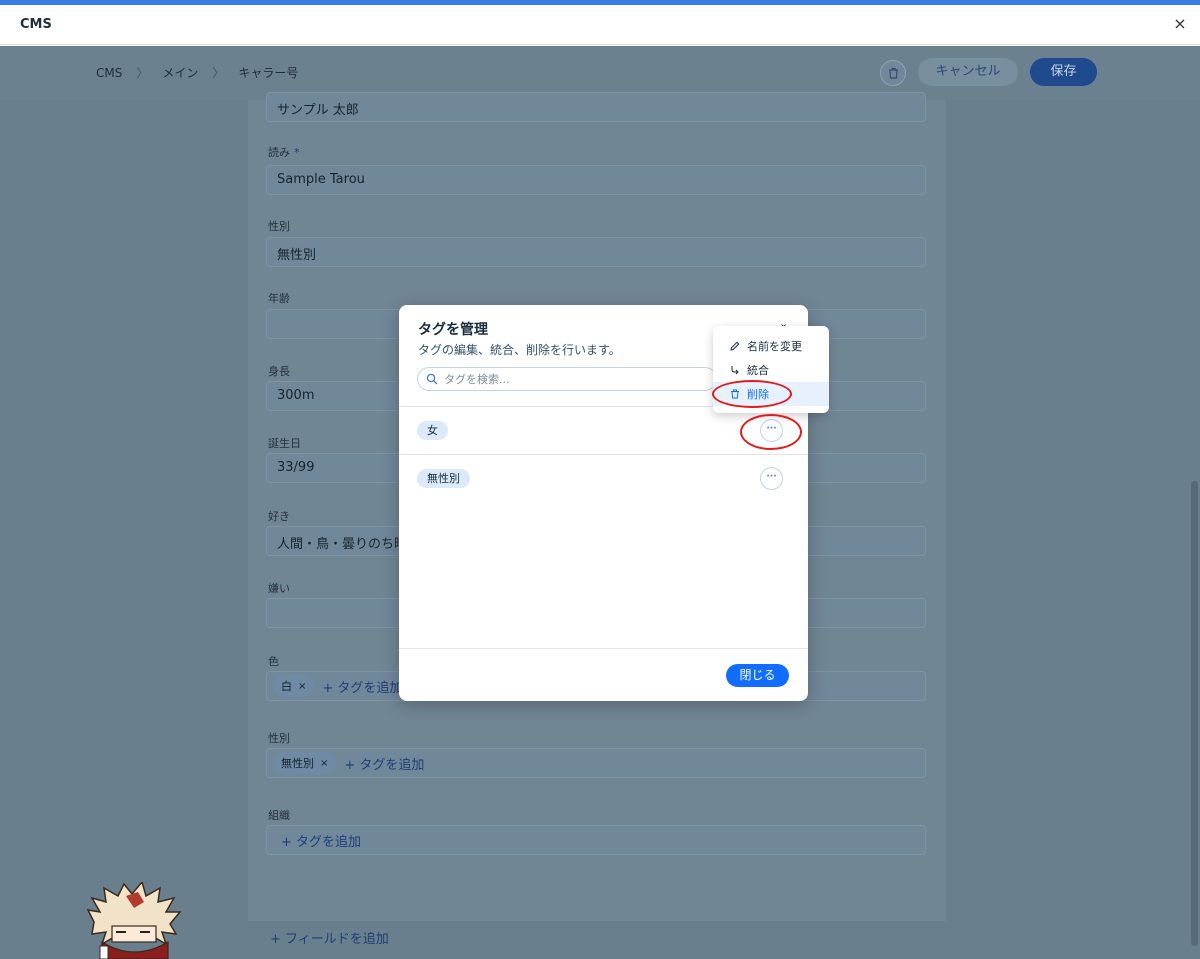  What do you see at coordinates (771, 394) in the screenshot?
I see `menu-item-delete: 削除` at bounding box center [771, 394].